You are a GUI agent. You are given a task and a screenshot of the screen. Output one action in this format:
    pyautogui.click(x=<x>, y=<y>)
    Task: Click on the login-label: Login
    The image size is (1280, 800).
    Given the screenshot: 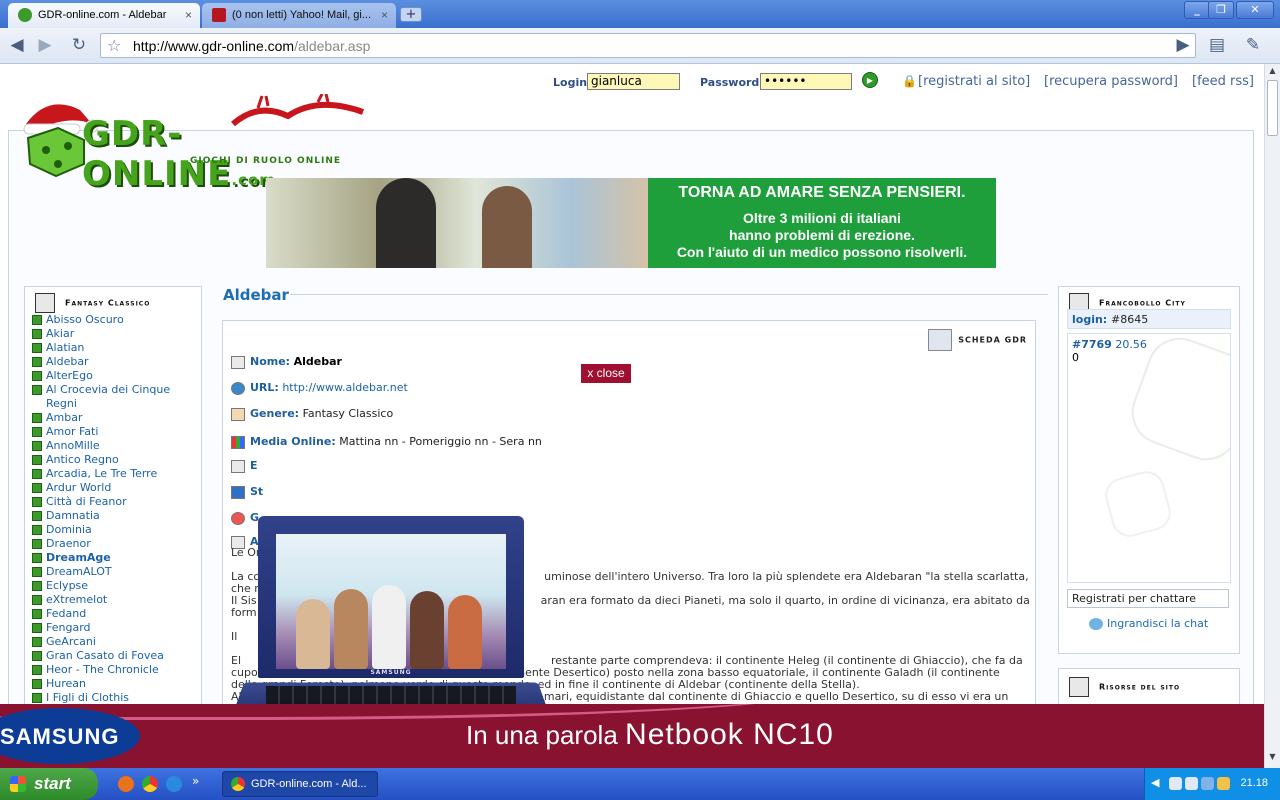 What is the action you would take?
    pyautogui.click(x=570, y=82)
    